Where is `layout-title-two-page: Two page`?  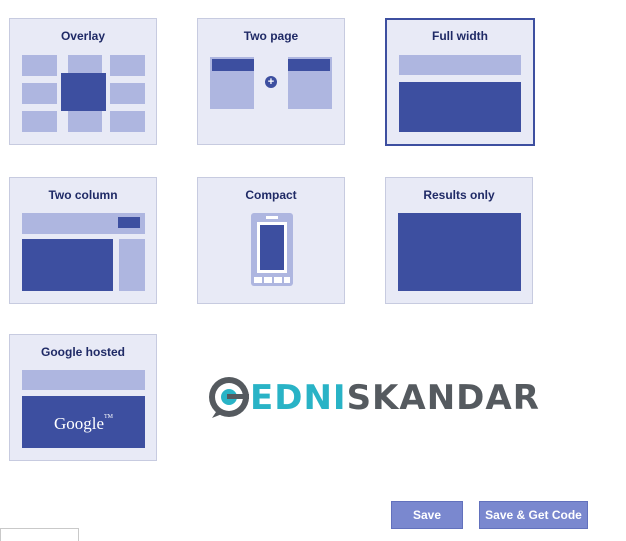 layout-title-two-page: Two page is located at coordinates (271, 36).